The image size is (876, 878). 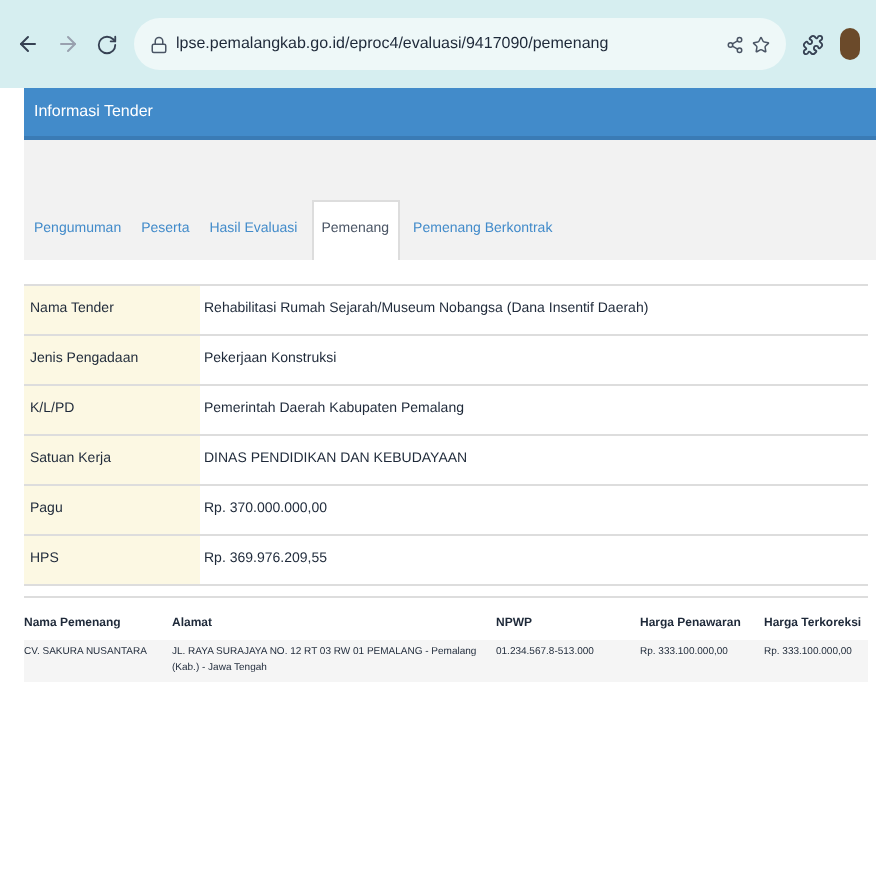 What do you see at coordinates (28, 44) in the screenshot?
I see `back-icon` at bounding box center [28, 44].